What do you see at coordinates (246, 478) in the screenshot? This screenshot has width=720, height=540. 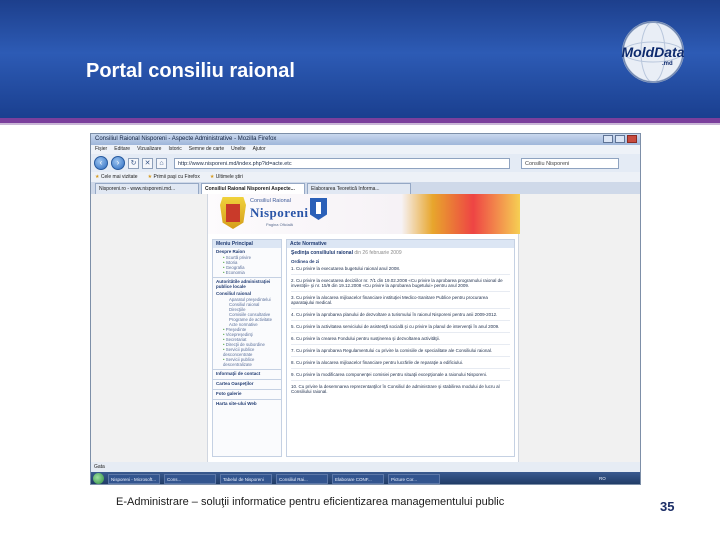 I see `taskbar-item: Tabelul de Nisporeni` at bounding box center [246, 478].